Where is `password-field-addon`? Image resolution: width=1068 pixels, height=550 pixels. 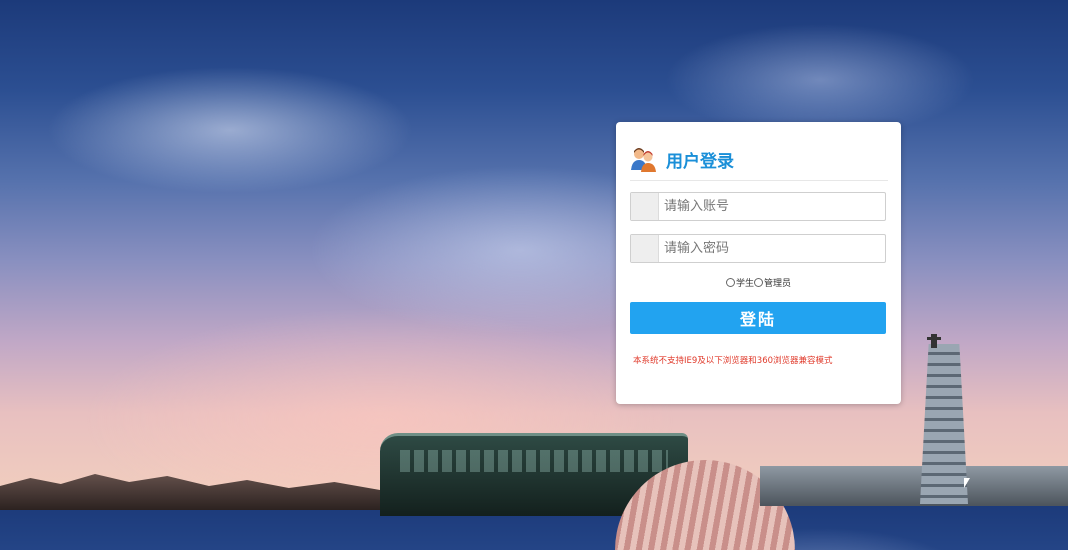 password-field-addon is located at coordinates (645, 248).